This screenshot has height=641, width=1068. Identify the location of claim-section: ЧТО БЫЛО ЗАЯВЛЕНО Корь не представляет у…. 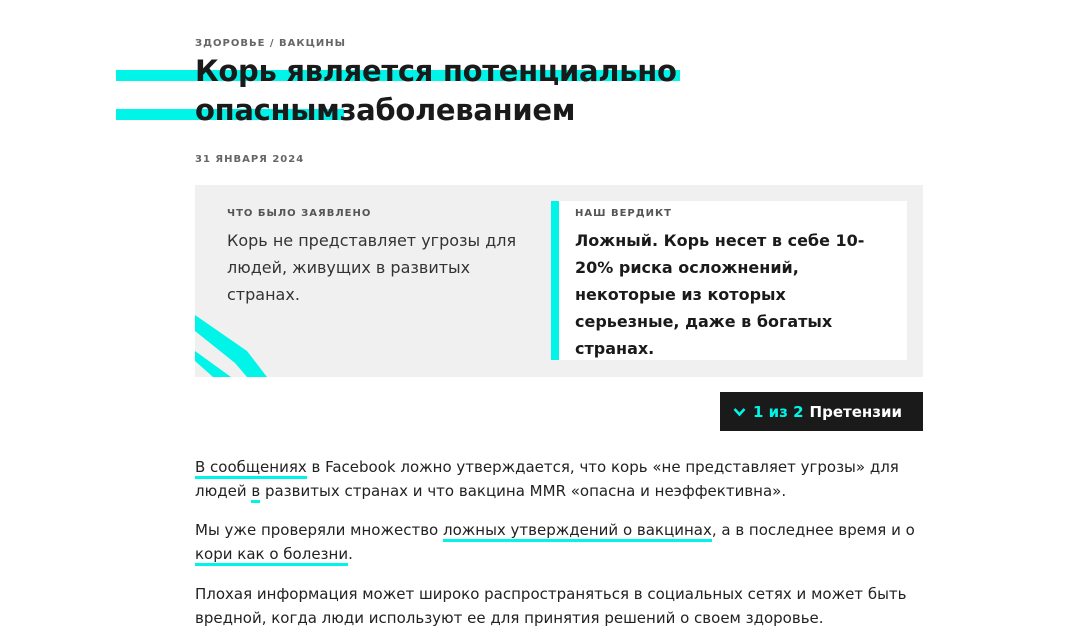
(387, 258).